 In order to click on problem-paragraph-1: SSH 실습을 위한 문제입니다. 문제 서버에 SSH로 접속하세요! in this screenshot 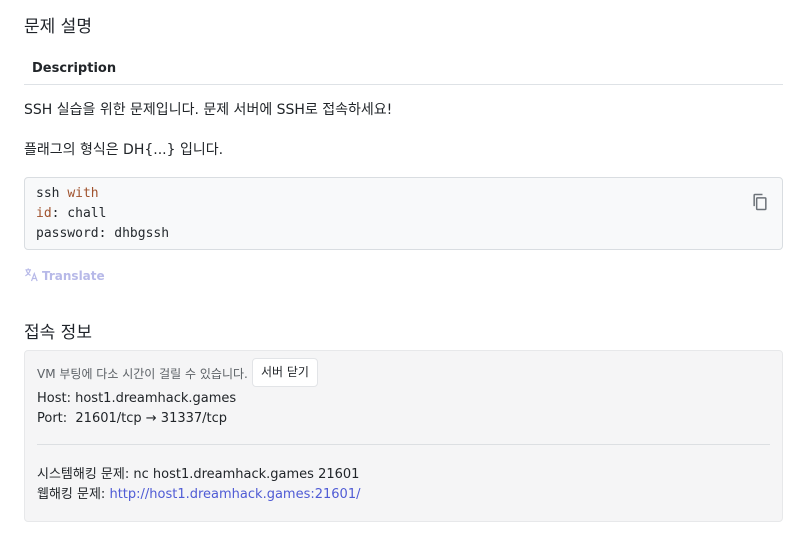, I will do `click(208, 110)`.